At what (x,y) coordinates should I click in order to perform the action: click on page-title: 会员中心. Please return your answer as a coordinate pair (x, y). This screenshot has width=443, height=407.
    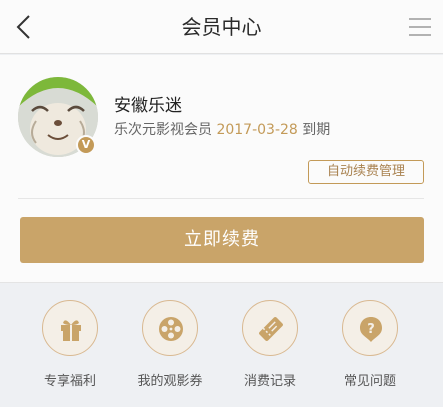
    Looking at the image, I should click on (221, 27).